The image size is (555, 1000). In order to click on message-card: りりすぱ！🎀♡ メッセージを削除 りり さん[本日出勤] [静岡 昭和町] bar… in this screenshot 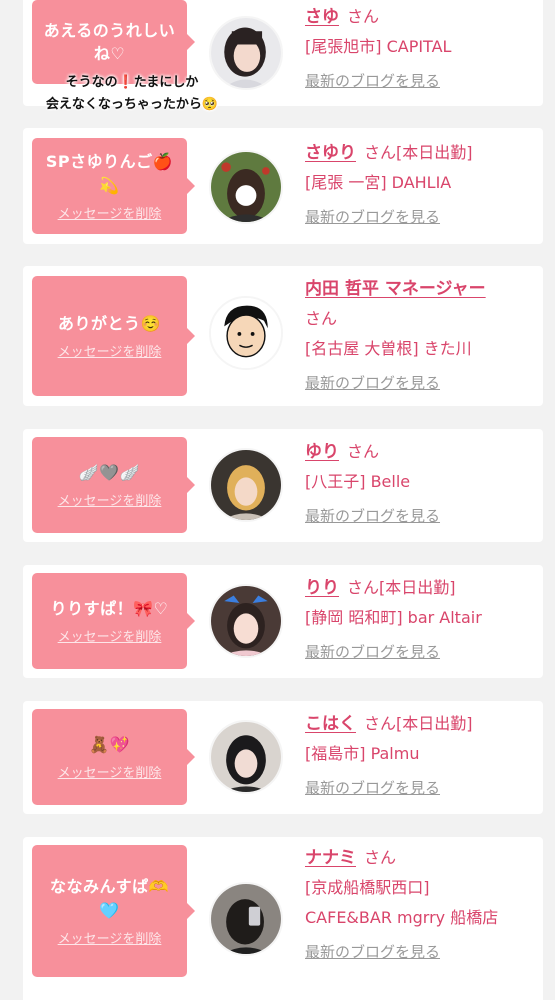, I will do `click(283, 621)`.